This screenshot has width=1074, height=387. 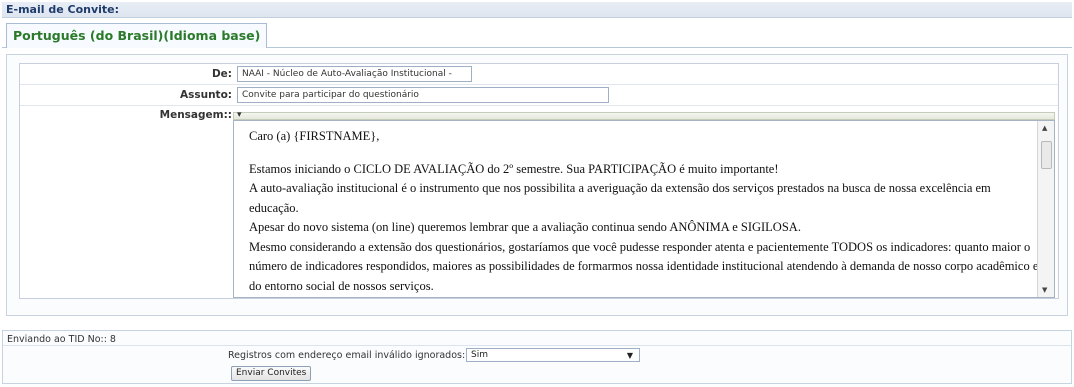 What do you see at coordinates (205, 95) in the screenshot?
I see `subject-label: Assunto:` at bounding box center [205, 95].